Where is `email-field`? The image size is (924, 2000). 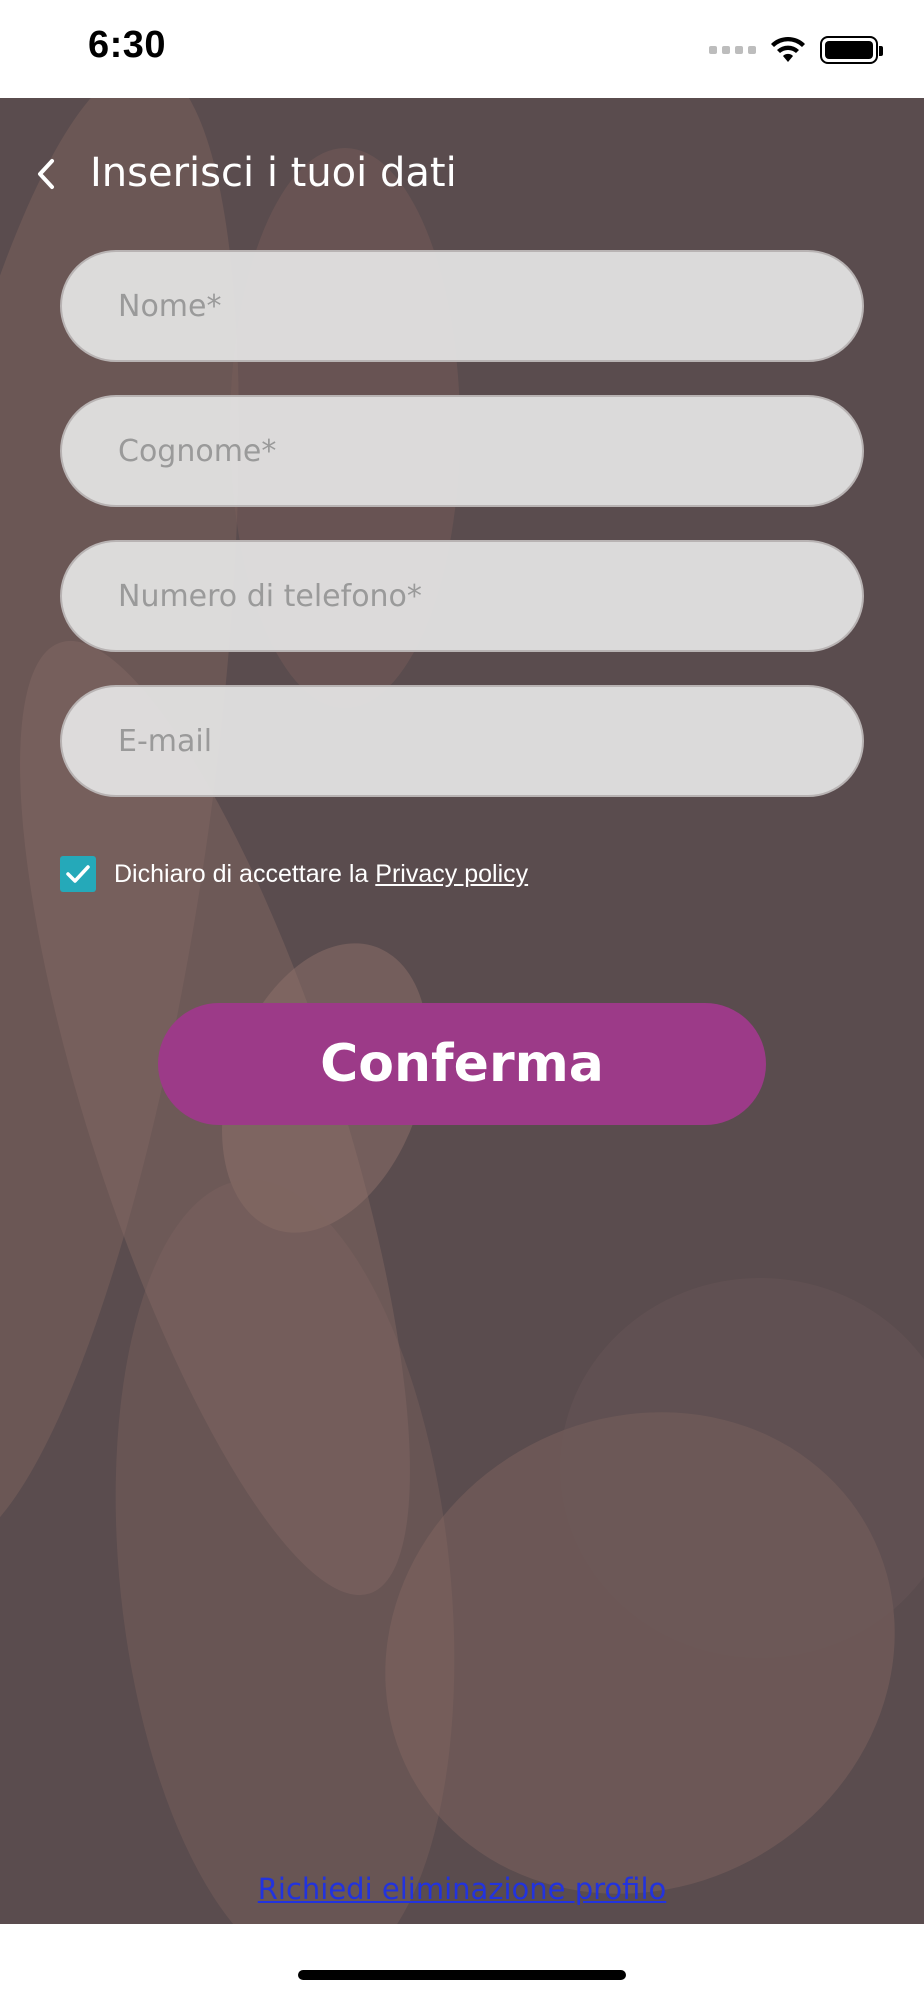 email-field is located at coordinates (462, 741).